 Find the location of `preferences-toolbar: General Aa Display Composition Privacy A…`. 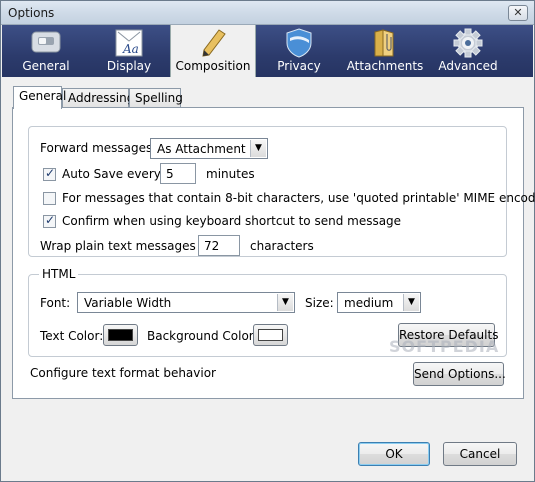

preferences-toolbar: General Aa Display Composition Privacy A… is located at coordinates (267, 51).